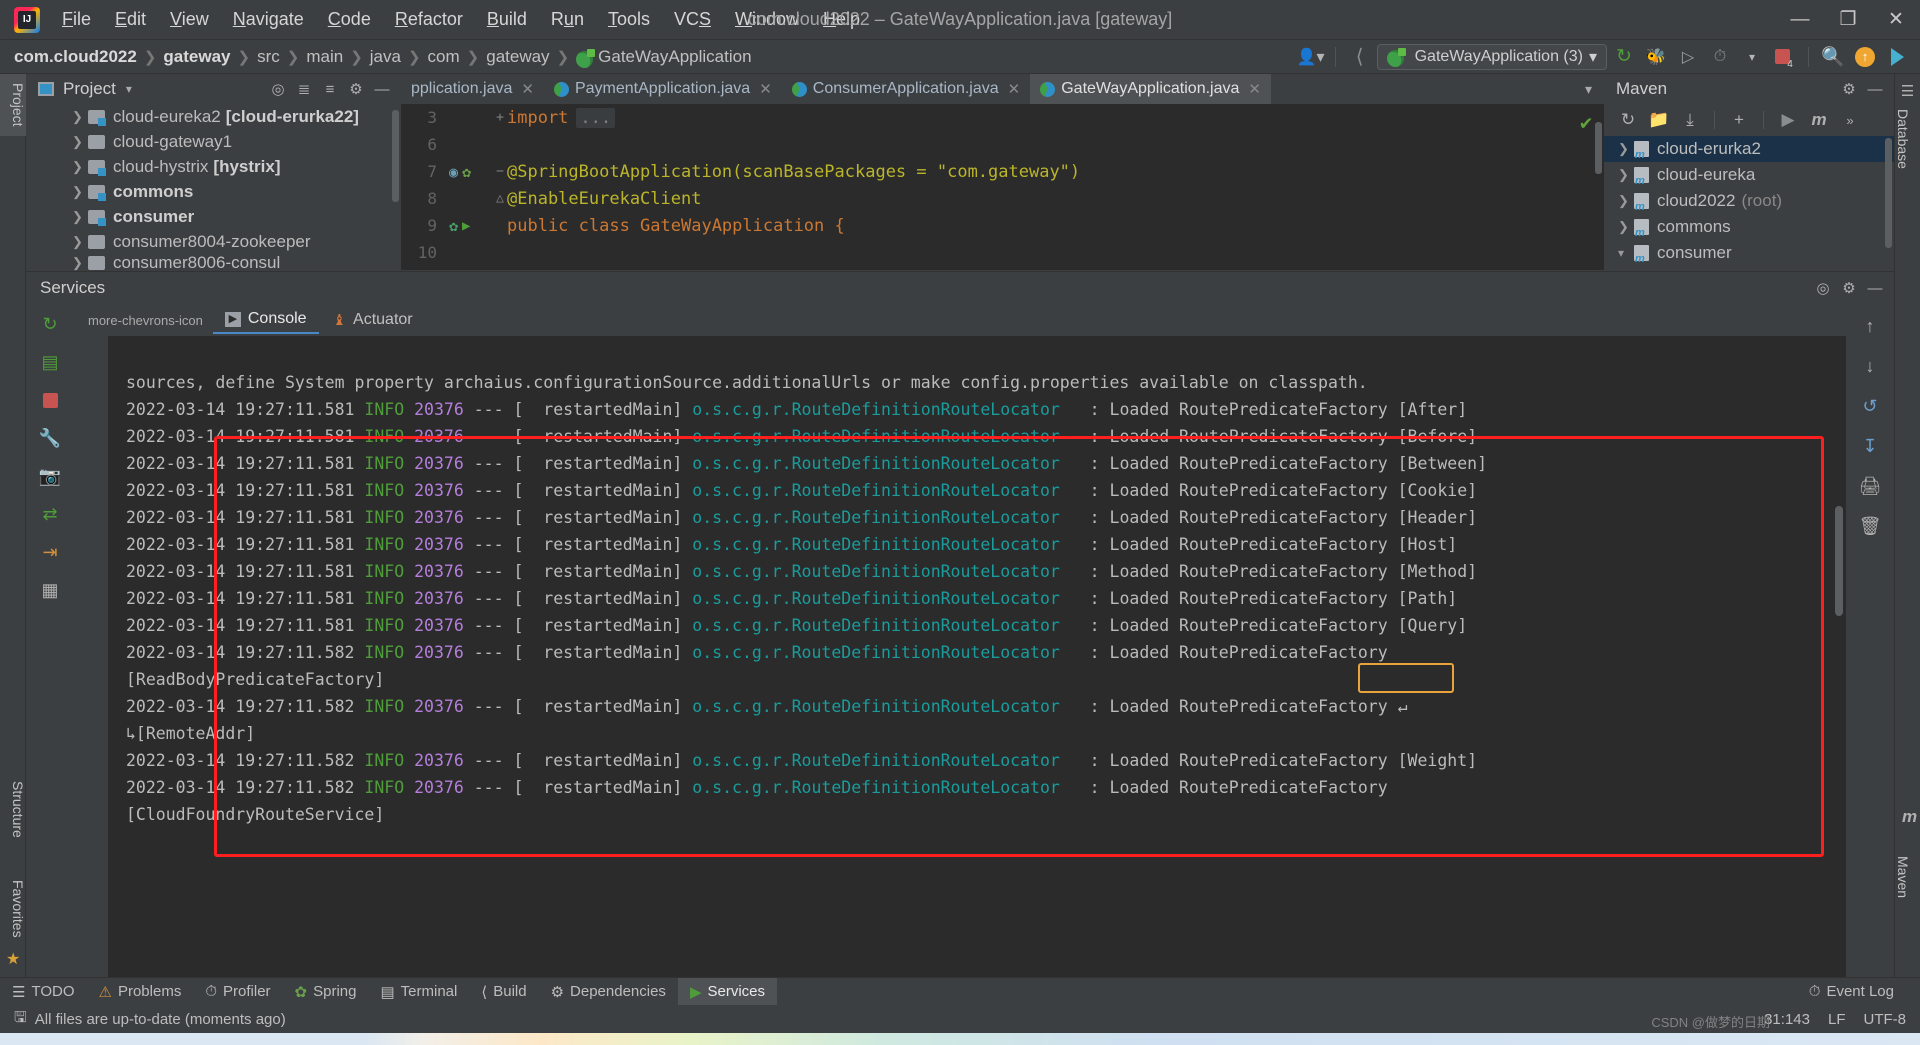  I want to click on maven-item-consumer: ▾ consumer, so click(1749, 253).